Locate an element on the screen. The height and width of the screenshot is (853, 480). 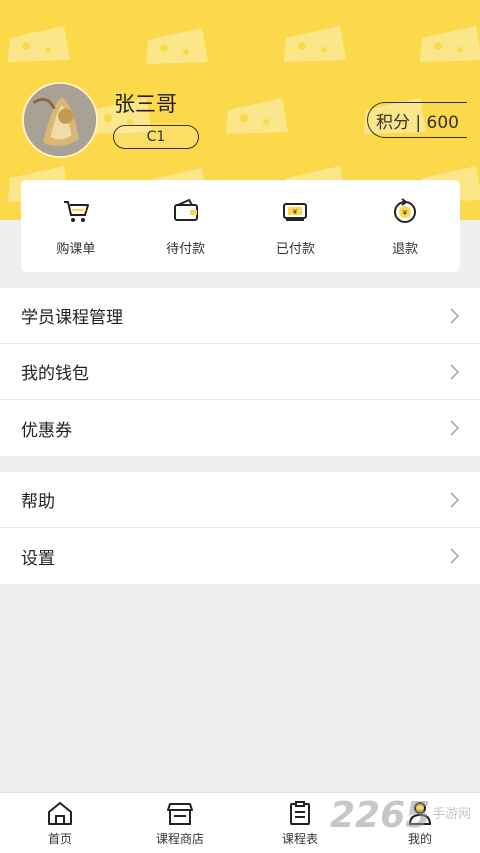
tab-label: 课程商店 is located at coordinates (179, 838).